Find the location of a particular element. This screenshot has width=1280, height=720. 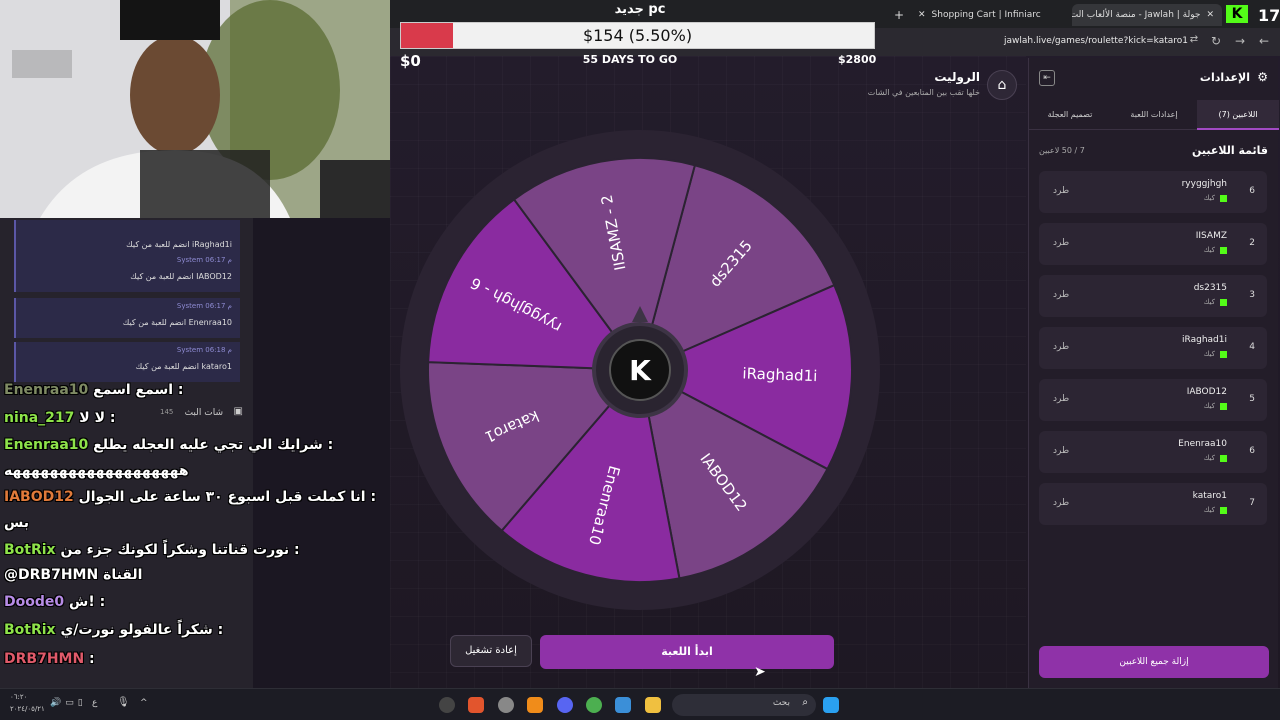

chat-message-text: هههههههههههههههههههه is located at coordinates (96, 471).